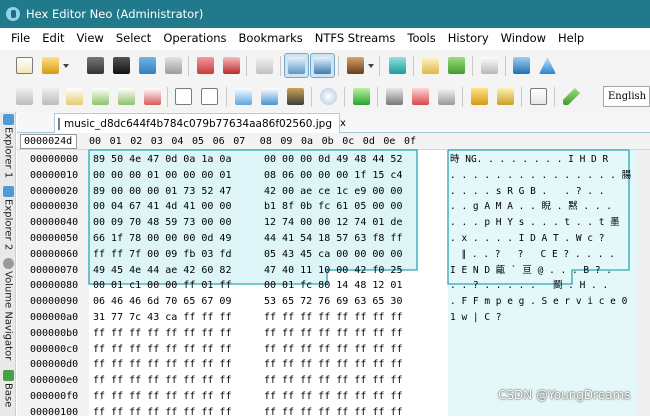 The height and width of the screenshot is (418, 650). Describe the element at coordinates (20, 38) in the screenshot. I see `menu-file: File` at that location.